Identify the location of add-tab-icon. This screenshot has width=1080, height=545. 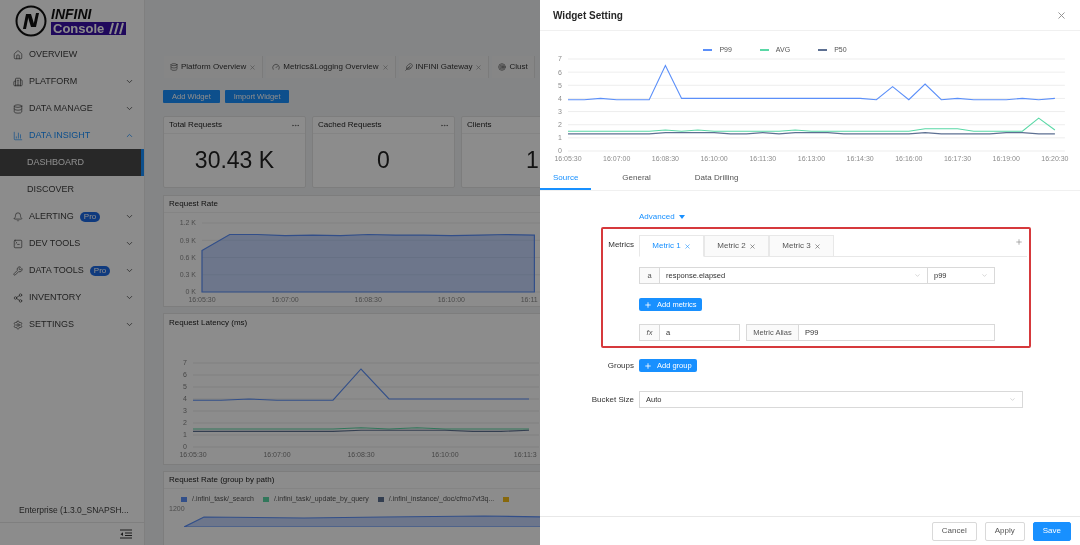
(1019, 242).